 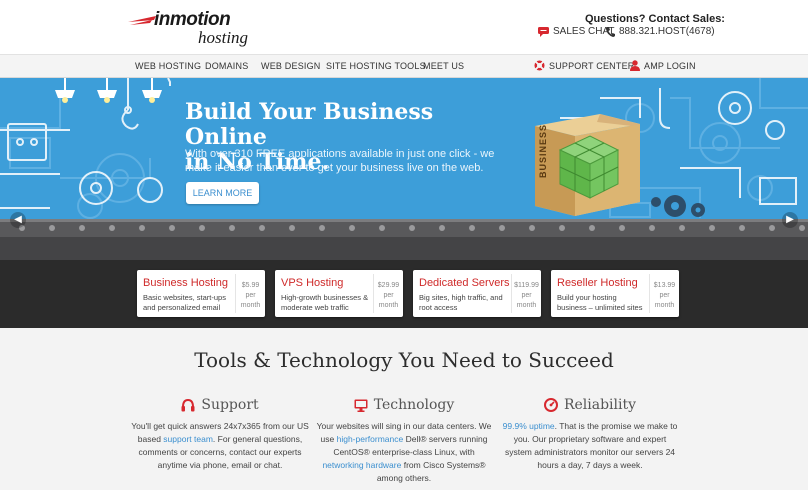 I want to click on logo-subtitle: hosting, so click(x=223, y=37).